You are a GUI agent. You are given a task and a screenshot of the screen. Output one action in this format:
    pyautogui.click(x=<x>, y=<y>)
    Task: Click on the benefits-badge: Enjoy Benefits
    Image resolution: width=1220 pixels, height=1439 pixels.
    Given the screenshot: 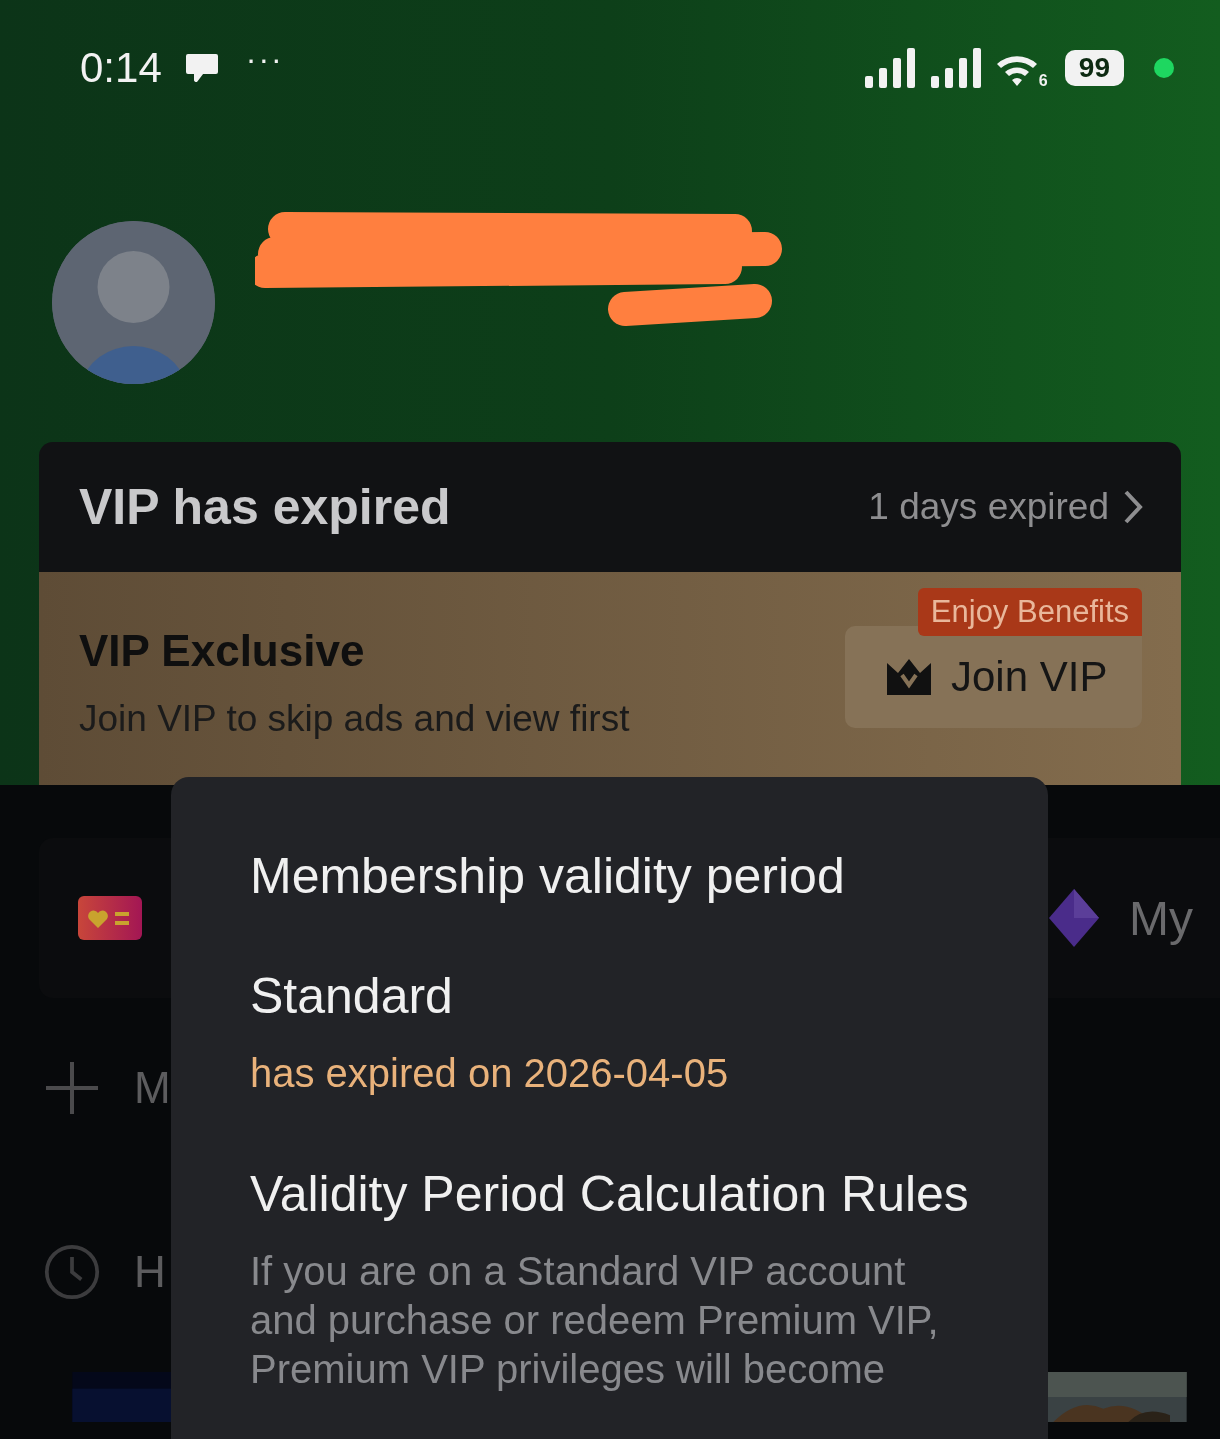 What is the action you would take?
    pyautogui.click(x=1029, y=612)
    